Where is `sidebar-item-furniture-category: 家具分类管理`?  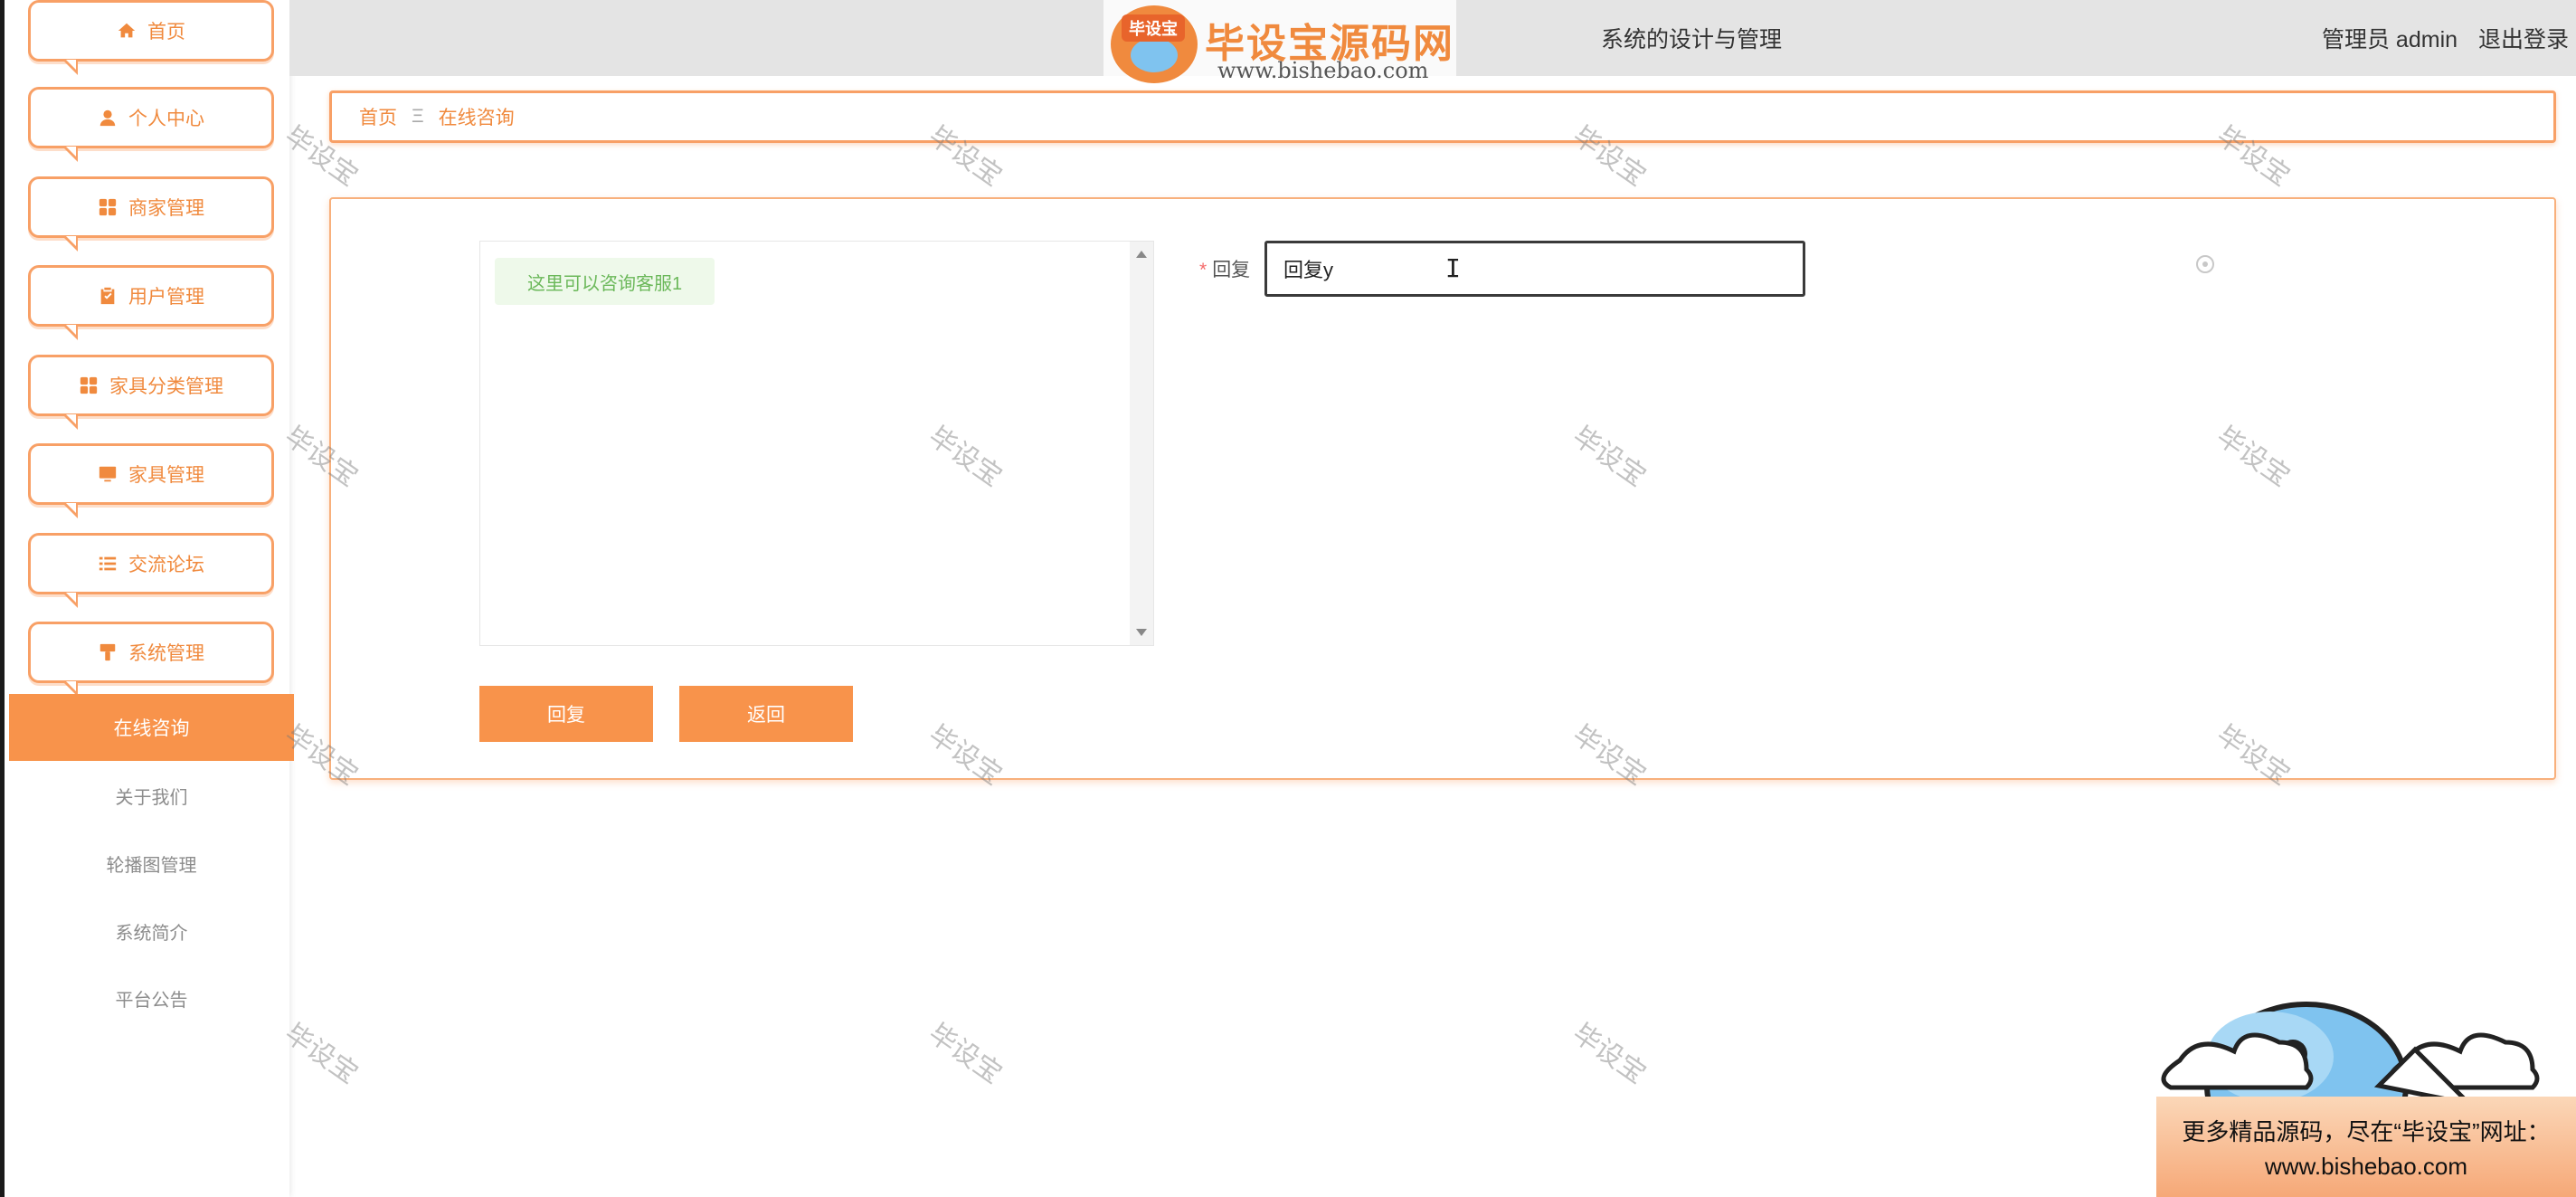 sidebar-item-furniture-category: 家具分类管理 is located at coordinates (151, 393).